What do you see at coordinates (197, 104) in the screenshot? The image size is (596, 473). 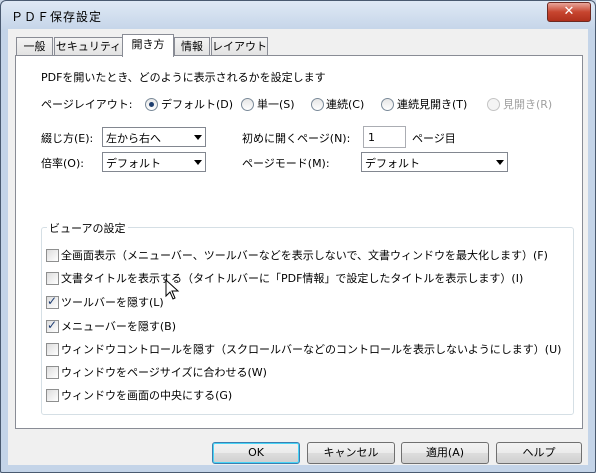 I see `page-layout-default-label: デフォルト(D)` at bounding box center [197, 104].